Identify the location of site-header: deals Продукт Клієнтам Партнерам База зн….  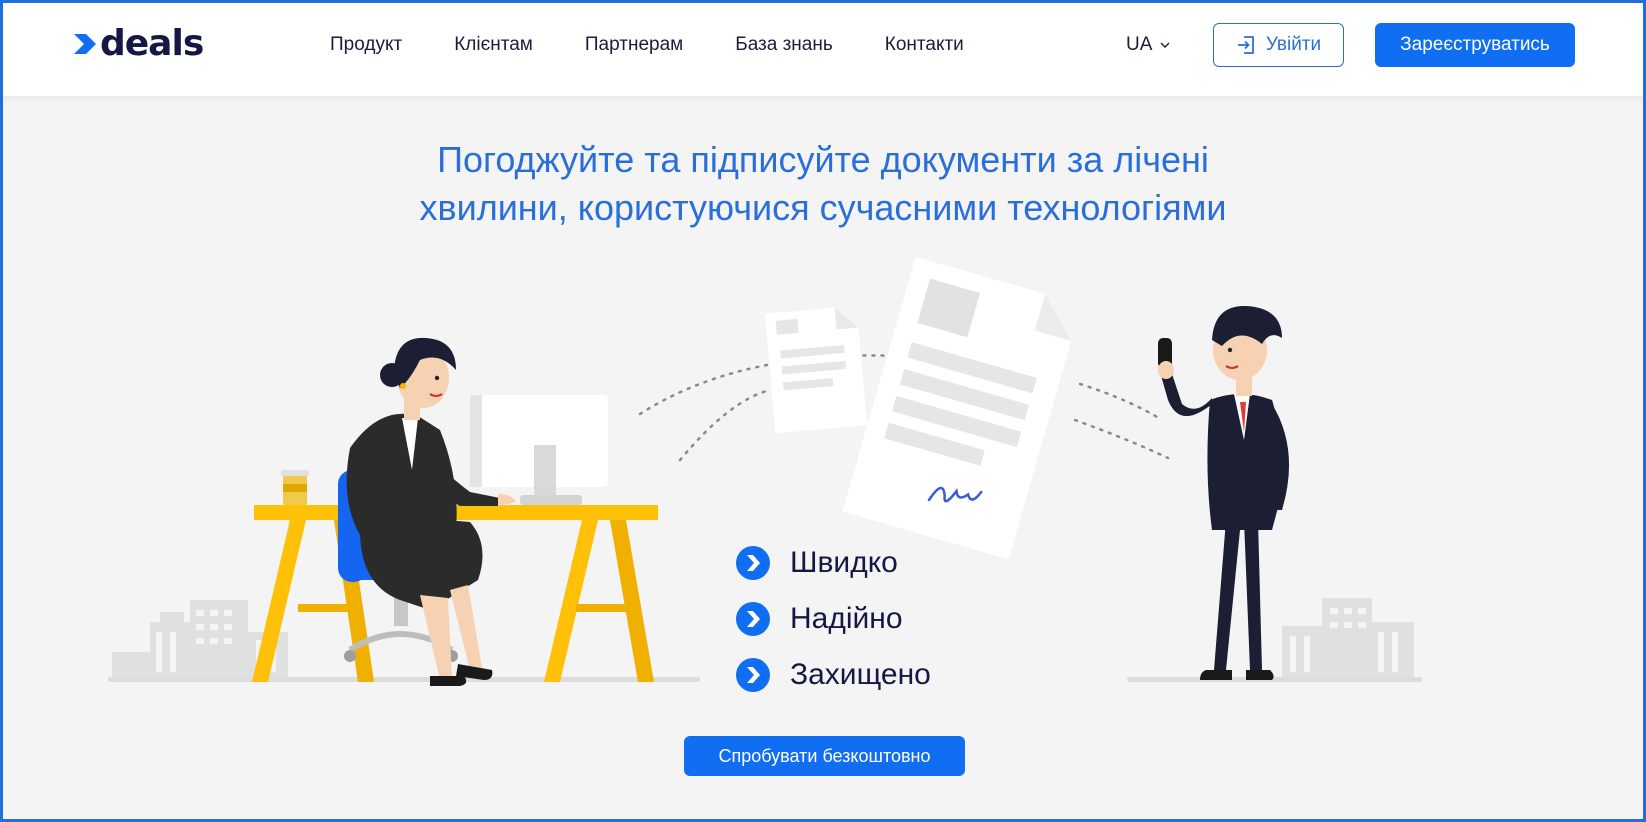
(823, 48).